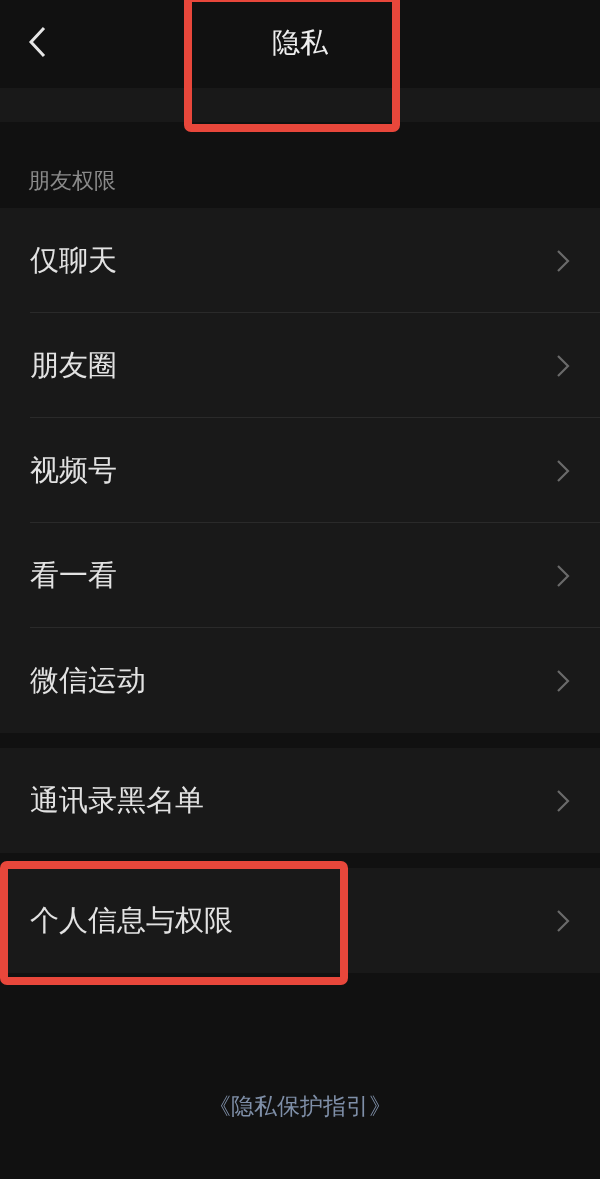  Describe the element at coordinates (300, 680) in the screenshot. I see `settings-row: 微信运动` at that location.